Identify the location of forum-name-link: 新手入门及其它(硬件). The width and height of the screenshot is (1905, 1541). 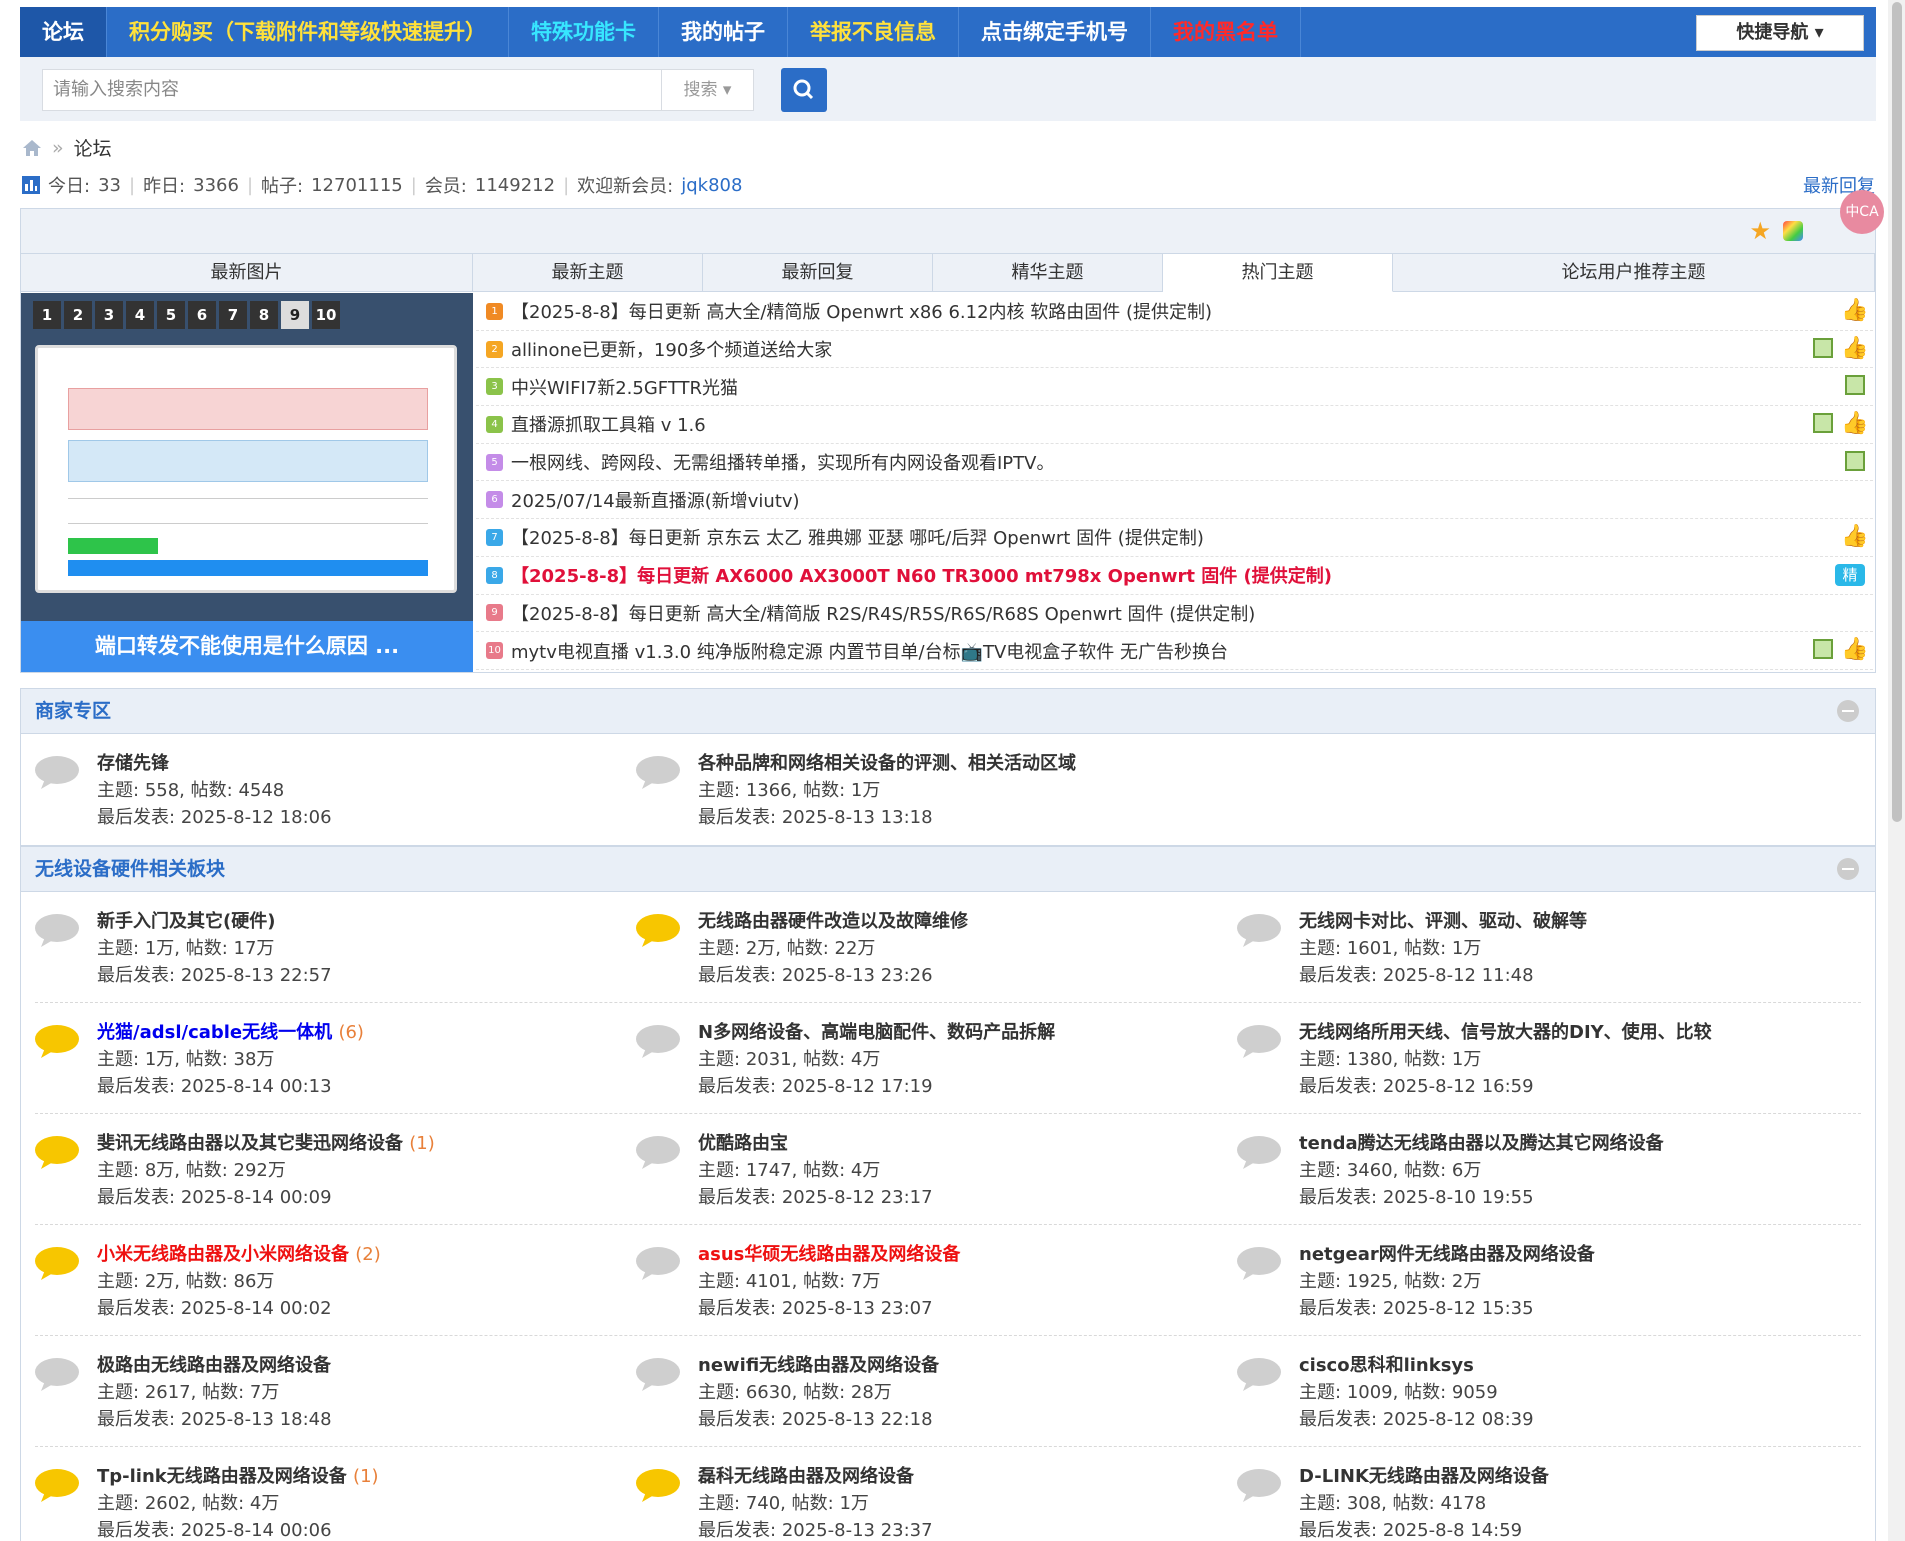
(186, 921).